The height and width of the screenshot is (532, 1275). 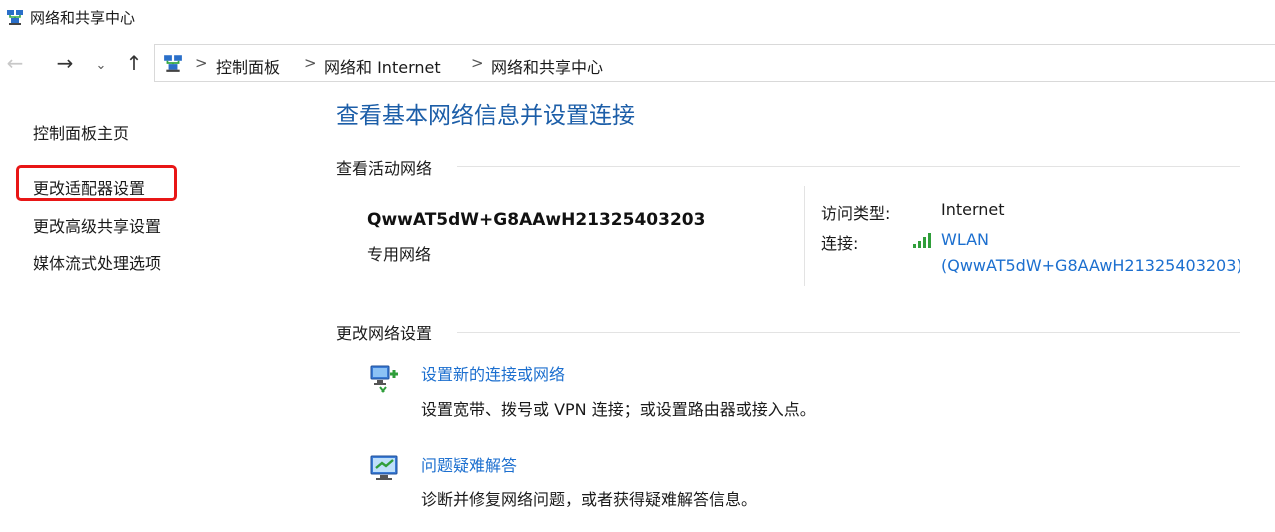 What do you see at coordinates (15, 63) in the screenshot?
I see `back-arrow-icon: ←` at bounding box center [15, 63].